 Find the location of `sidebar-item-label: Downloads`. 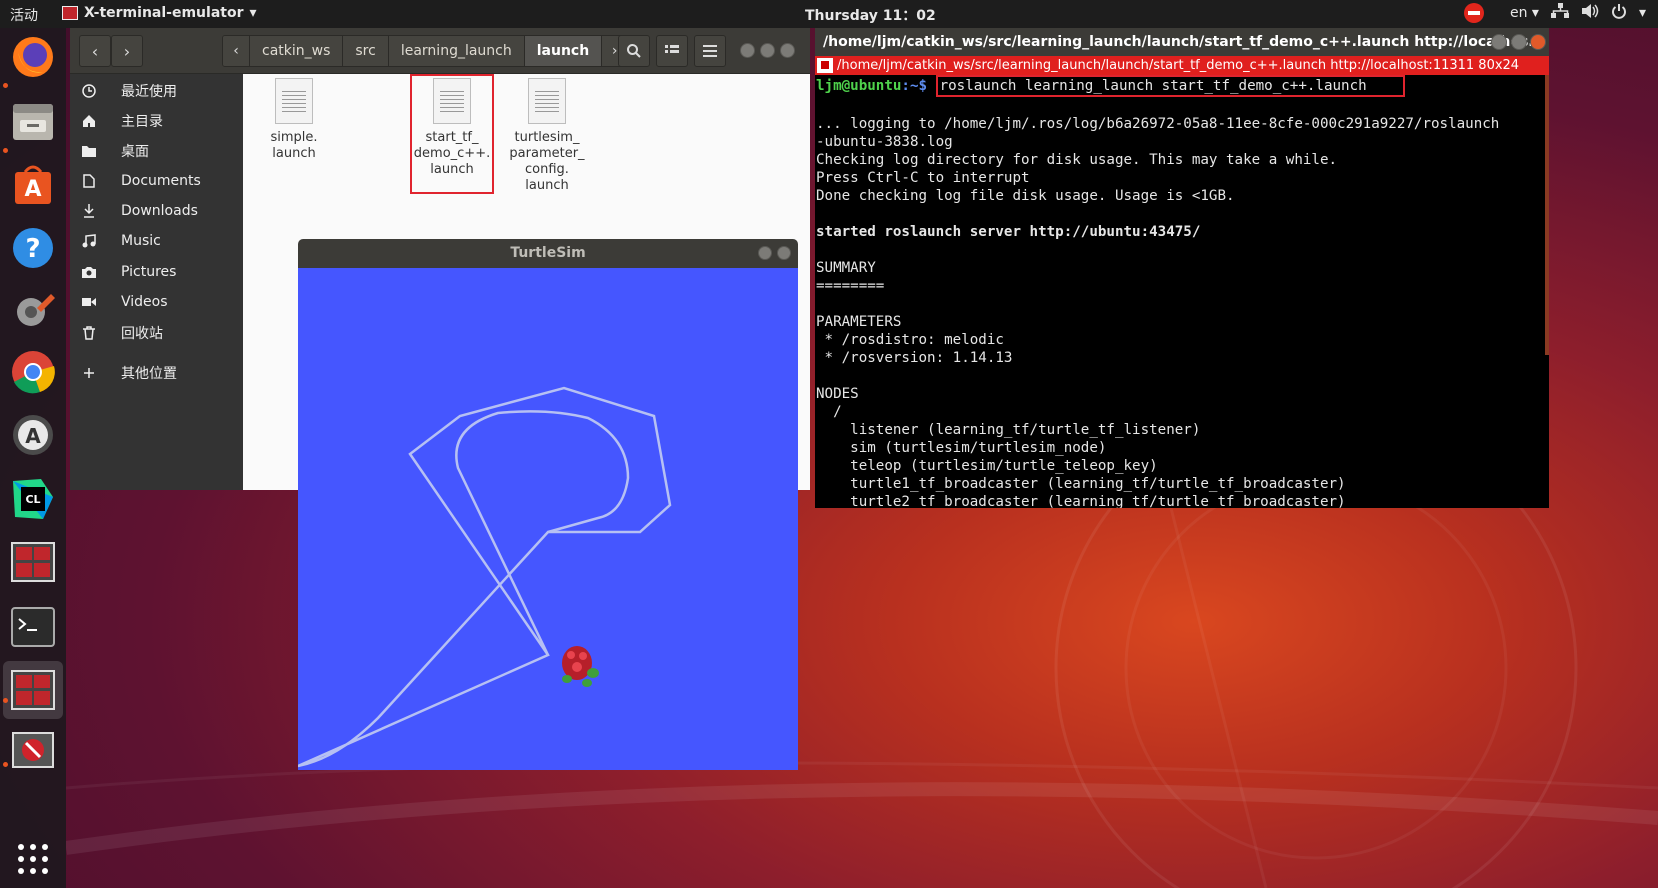

sidebar-item-label: Downloads is located at coordinates (159, 211).